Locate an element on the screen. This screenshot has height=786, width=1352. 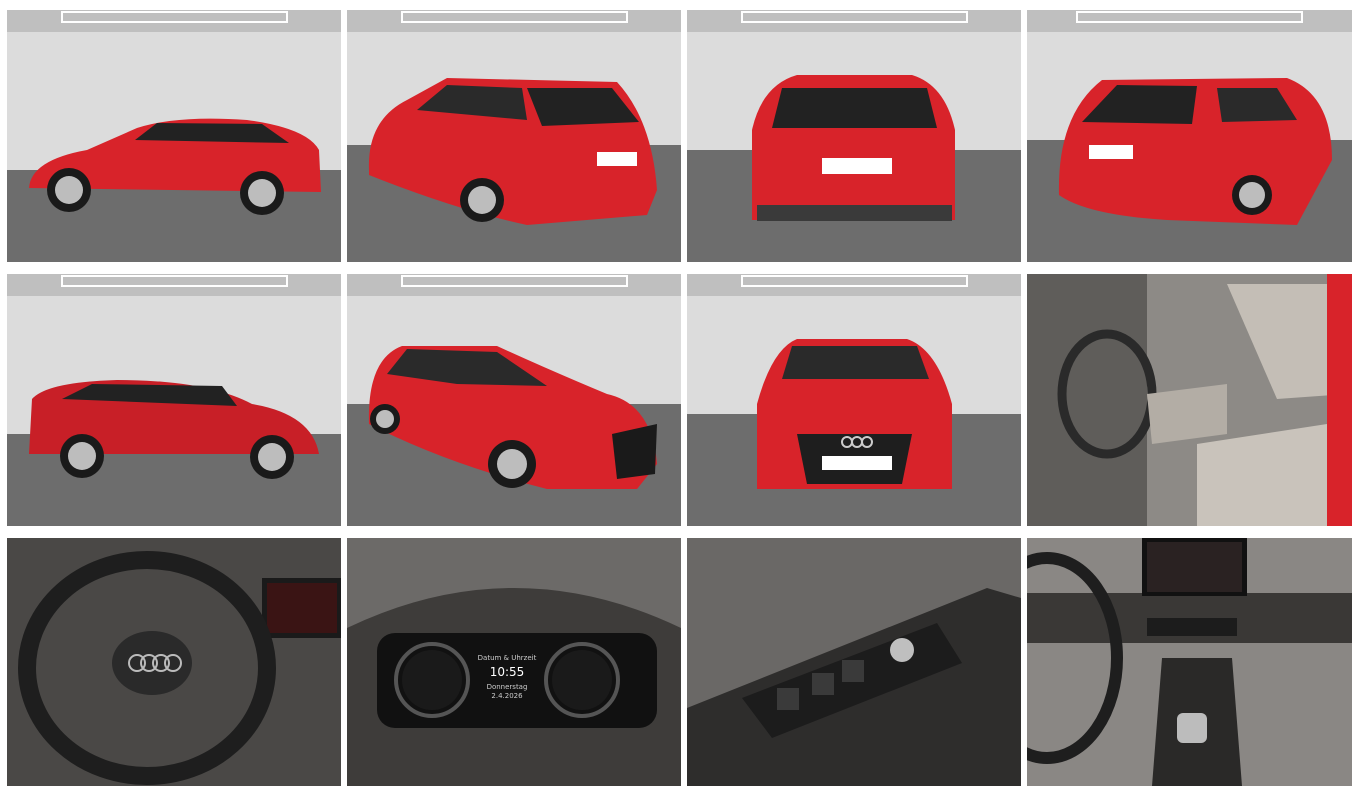
car-front-left-image is located at coordinates (514, 400).